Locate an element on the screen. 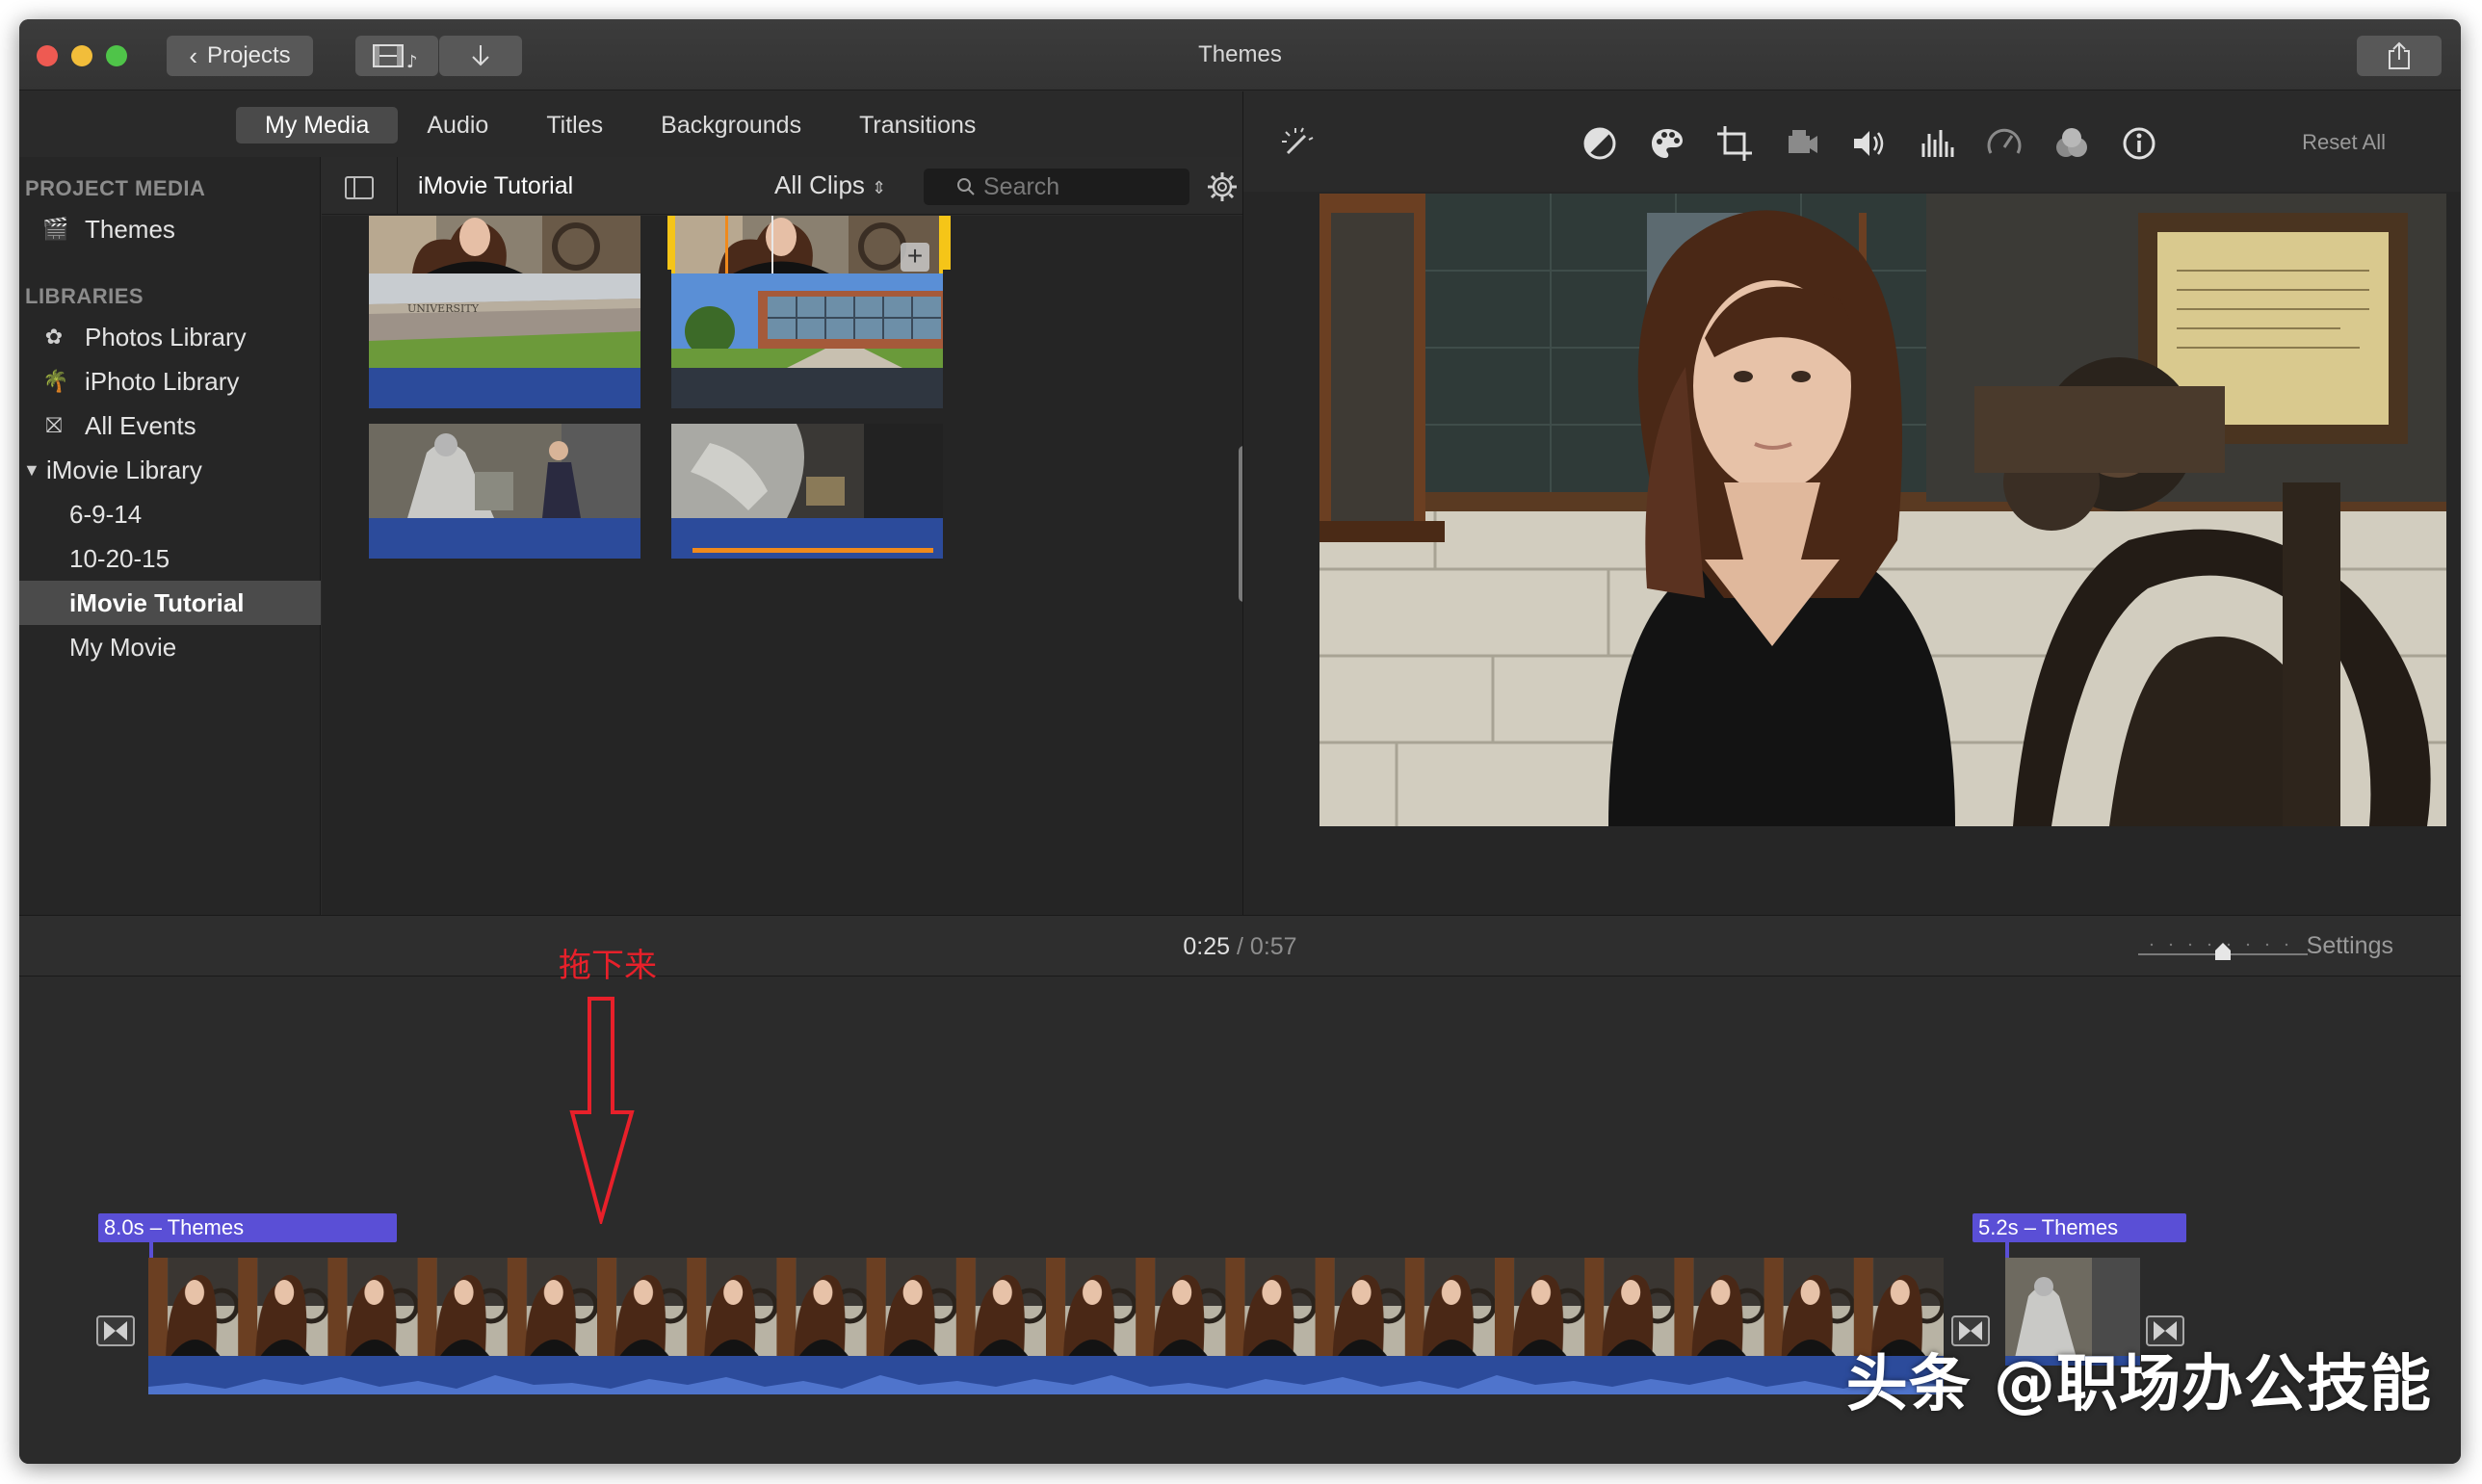  speedometer-icon is located at coordinates (2004, 144).